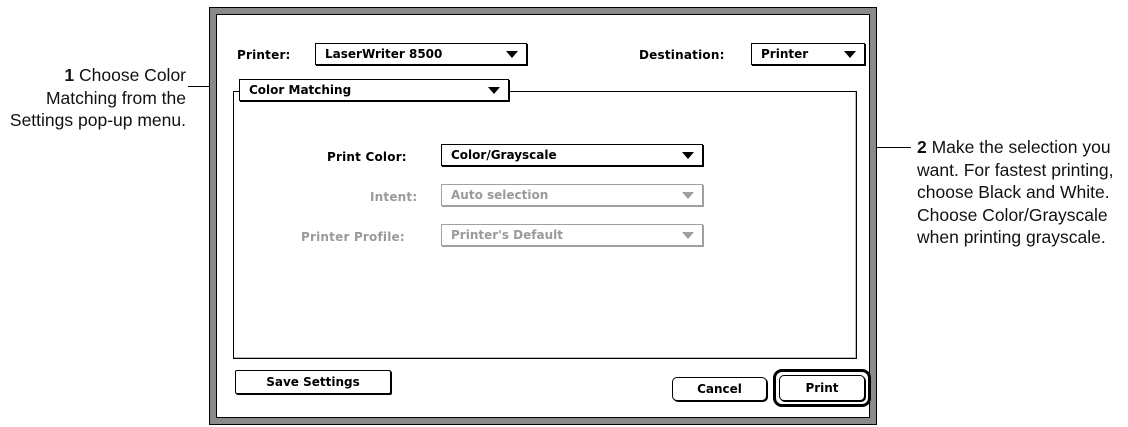  What do you see at coordinates (264, 55) in the screenshot?
I see `printer-label: Printer:` at bounding box center [264, 55].